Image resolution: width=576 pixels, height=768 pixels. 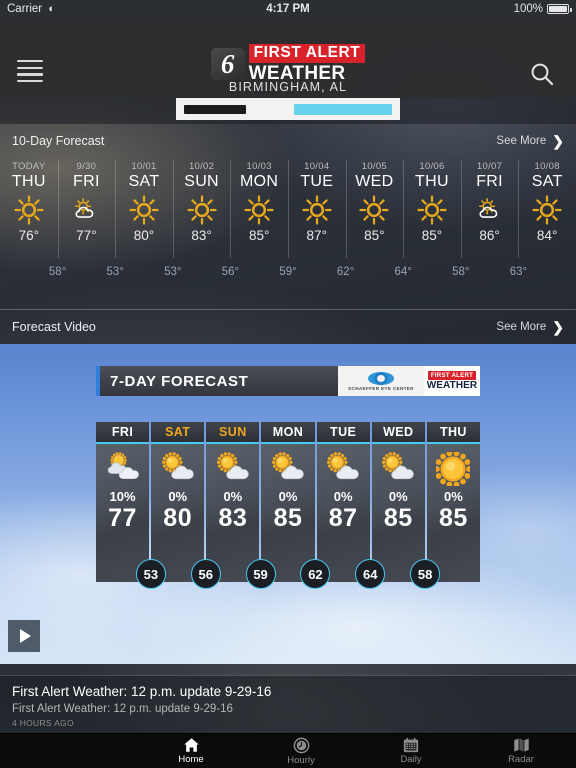 I want to click on ten-day-column: TODAY THU 76°, so click(x=29, y=212).